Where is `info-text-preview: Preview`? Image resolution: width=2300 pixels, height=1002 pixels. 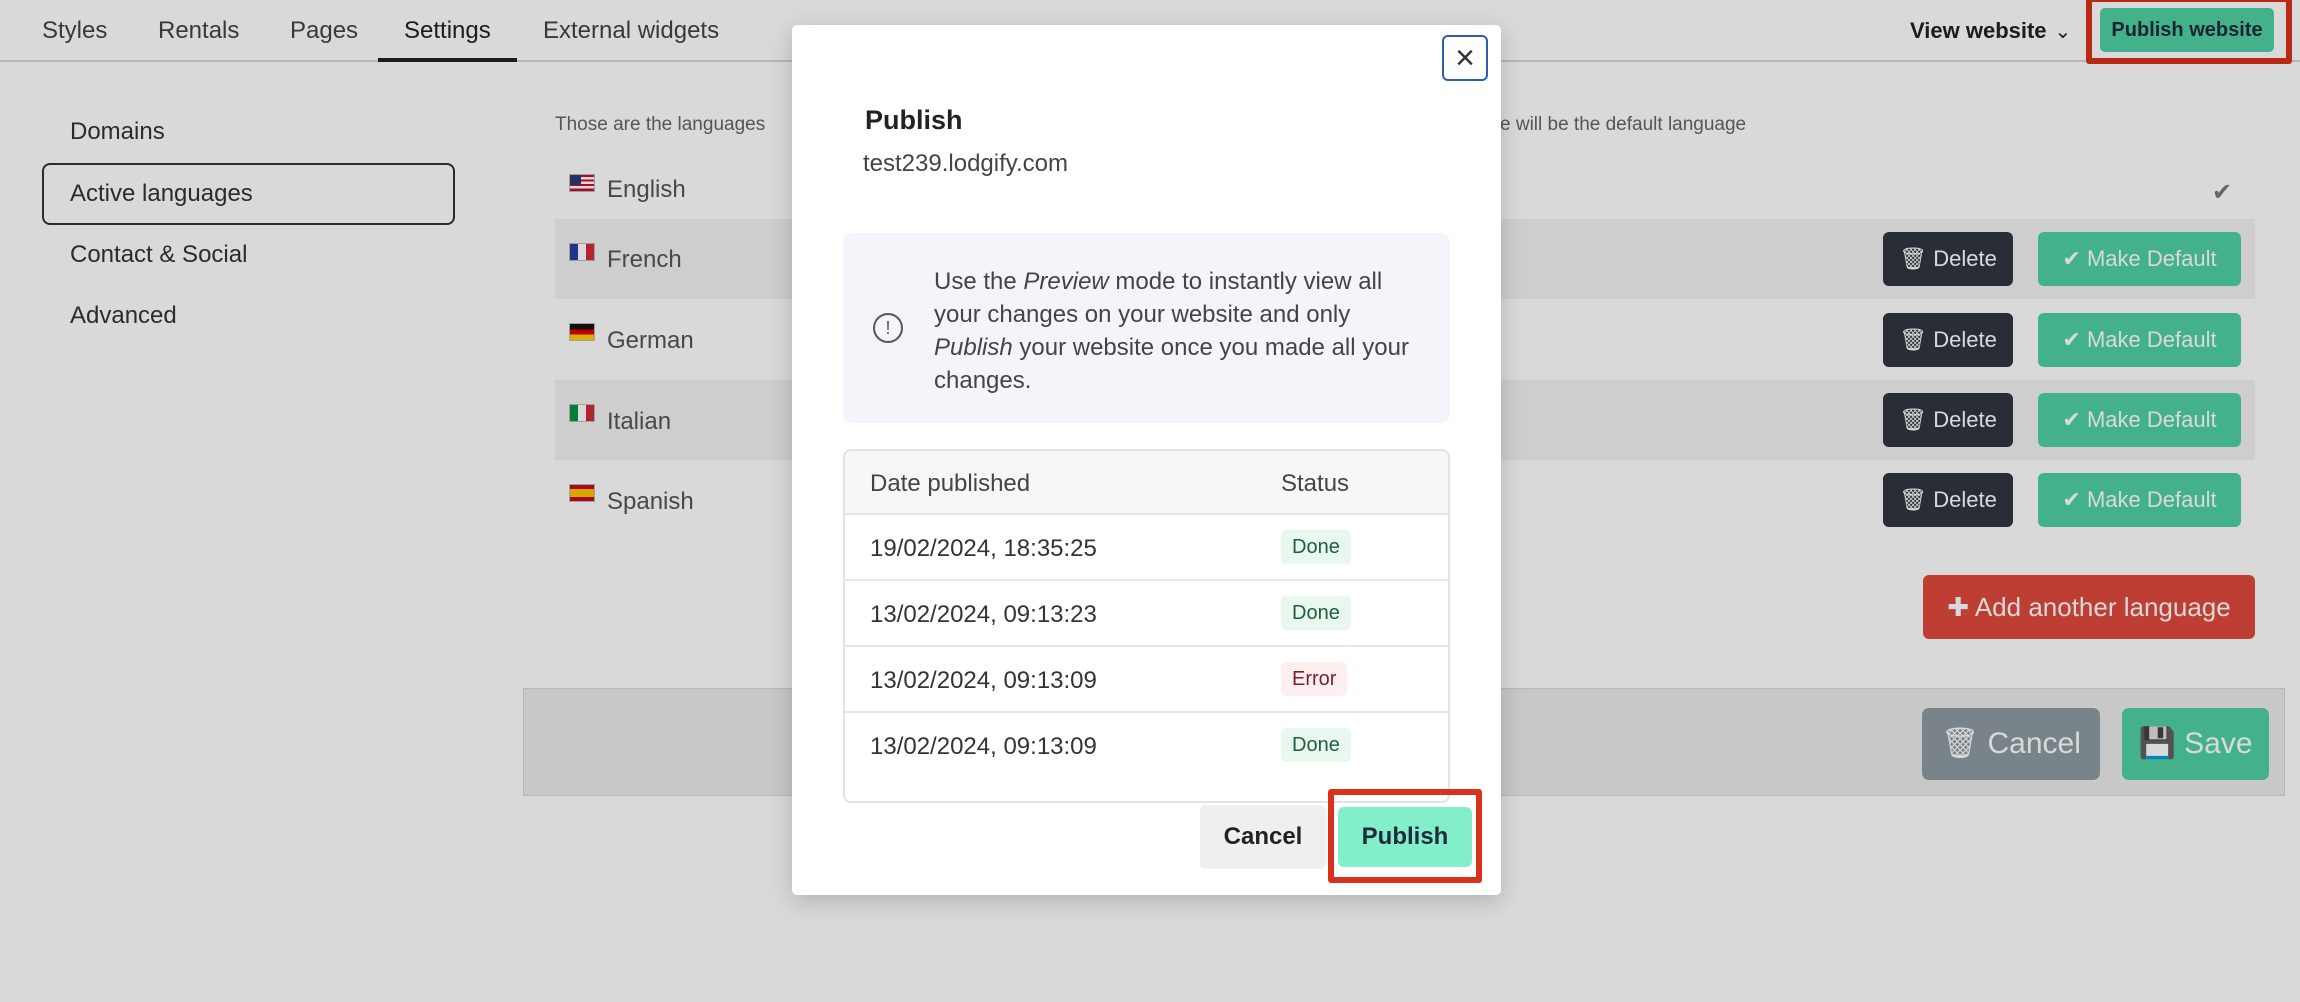
info-text-preview: Preview is located at coordinates (1066, 281).